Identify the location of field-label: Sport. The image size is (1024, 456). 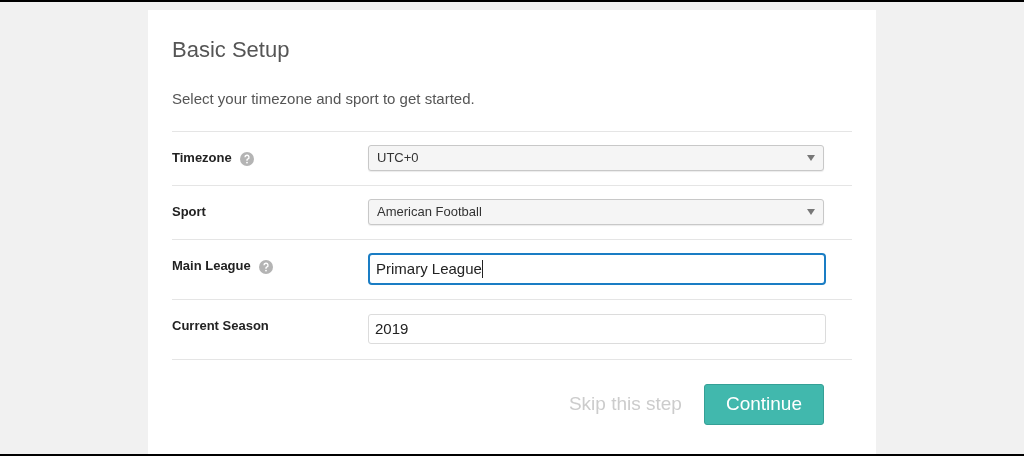
(189, 211).